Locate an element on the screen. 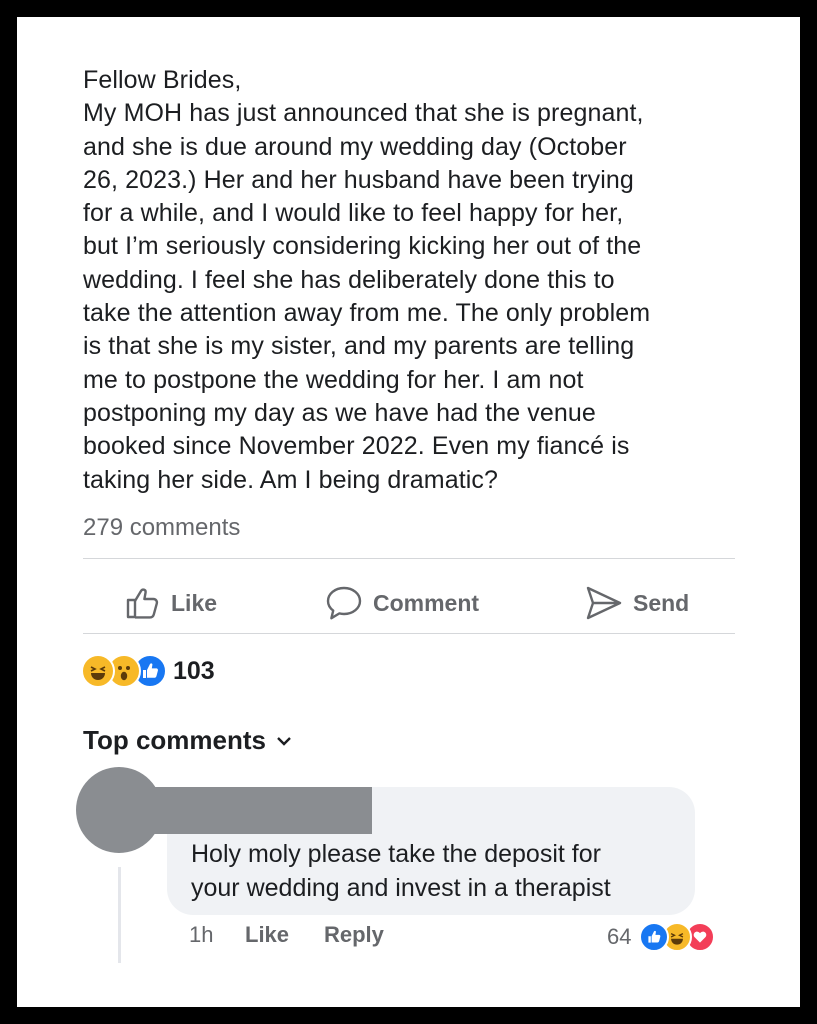  thumbs-up-icon is located at coordinates (142, 603).